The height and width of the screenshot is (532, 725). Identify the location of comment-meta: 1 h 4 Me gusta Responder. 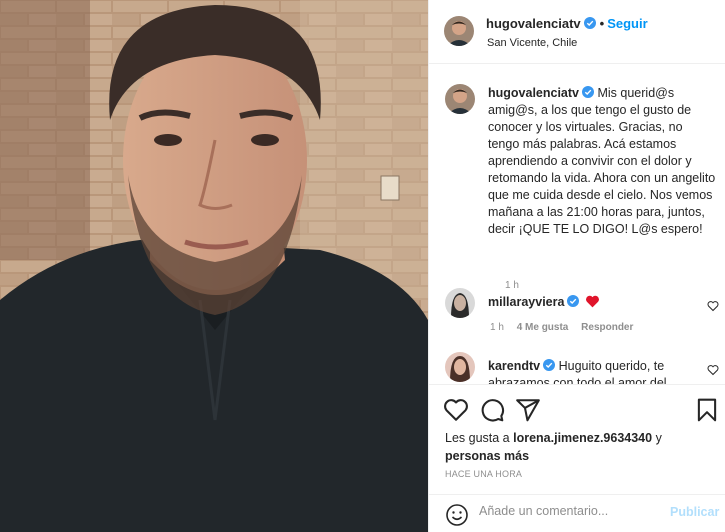
(566, 327).